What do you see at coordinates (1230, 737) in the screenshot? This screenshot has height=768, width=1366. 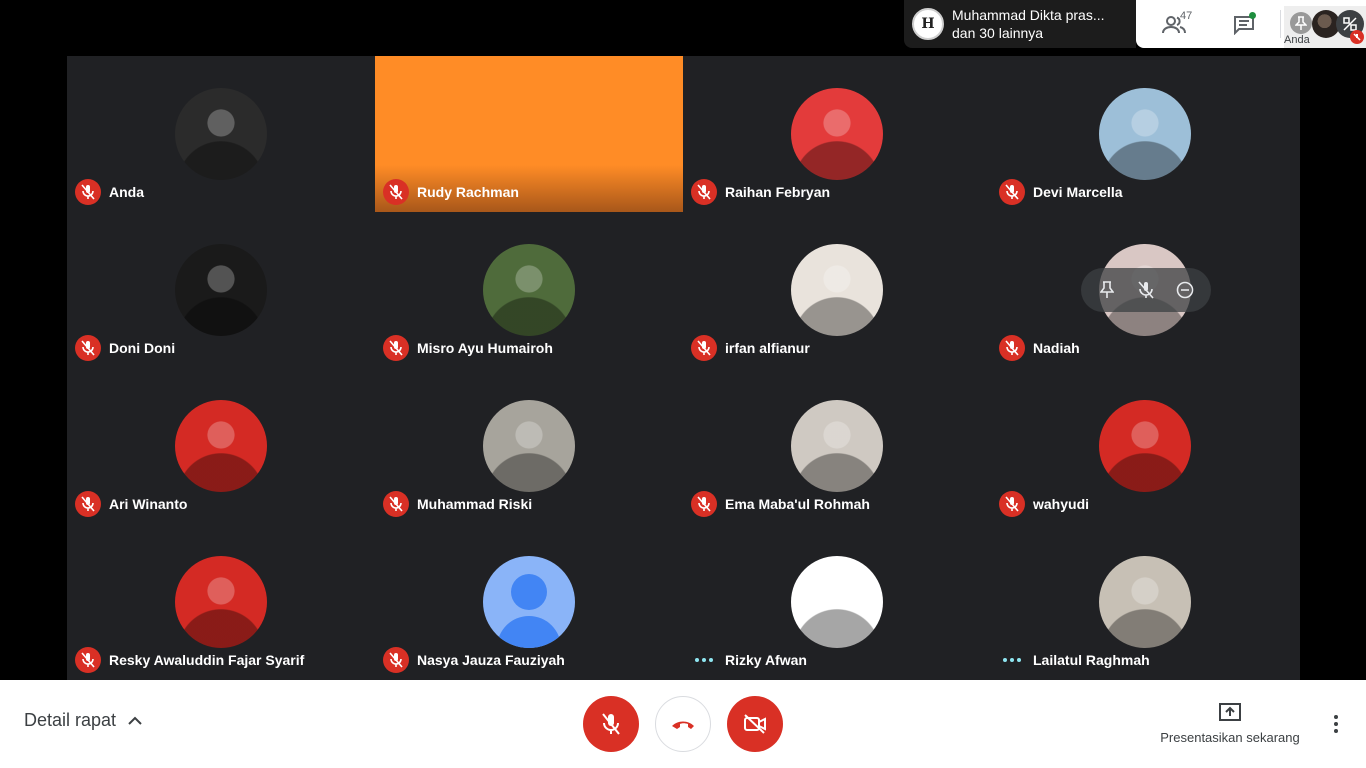 I see `present-now-label: Presentasikan sekarang` at bounding box center [1230, 737].